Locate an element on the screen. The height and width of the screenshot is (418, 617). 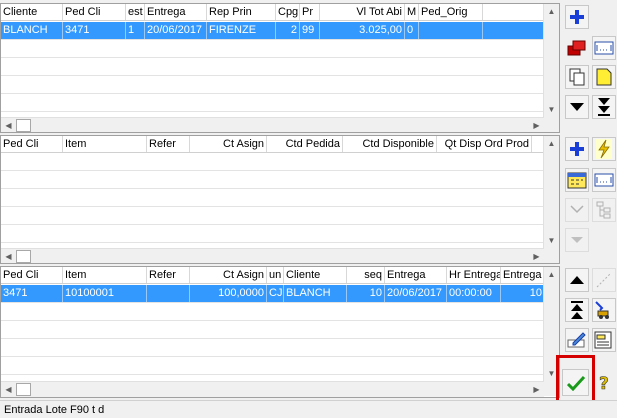
flash-button is located at coordinates (604, 149).